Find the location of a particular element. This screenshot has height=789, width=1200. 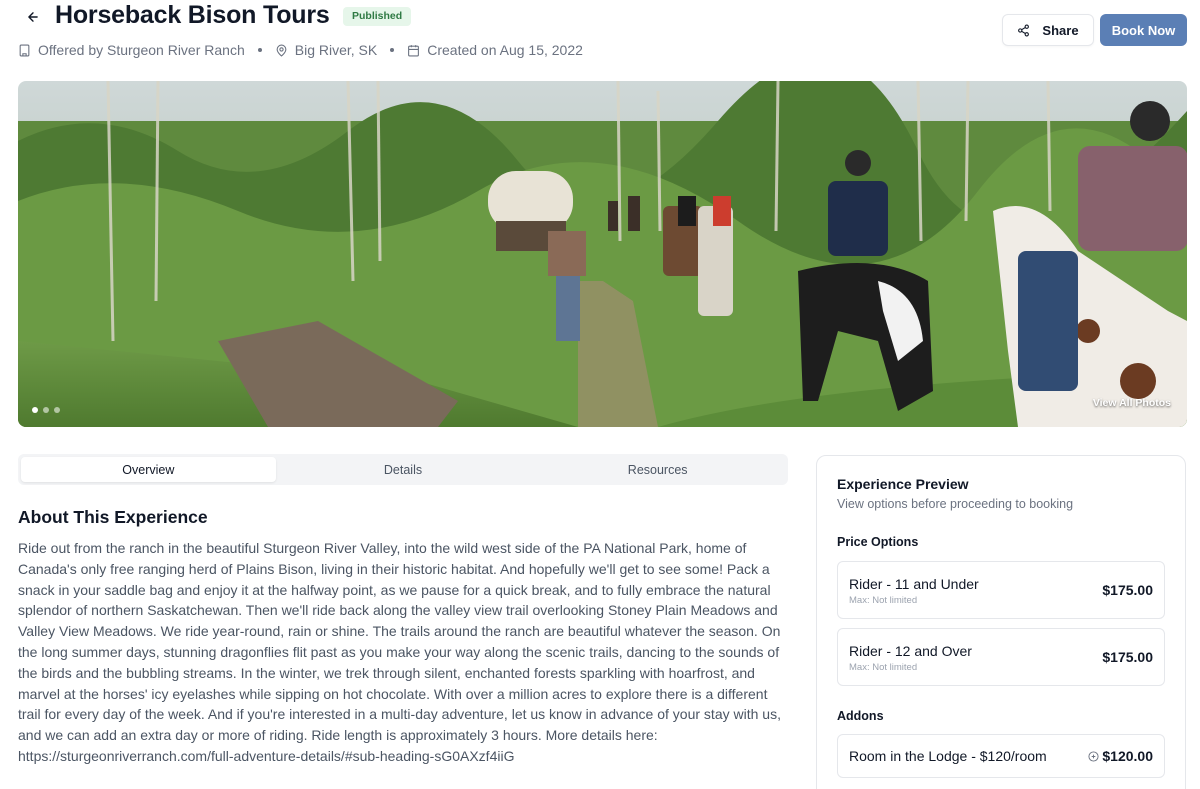

book-now-button: Book Now is located at coordinates (1143, 30).